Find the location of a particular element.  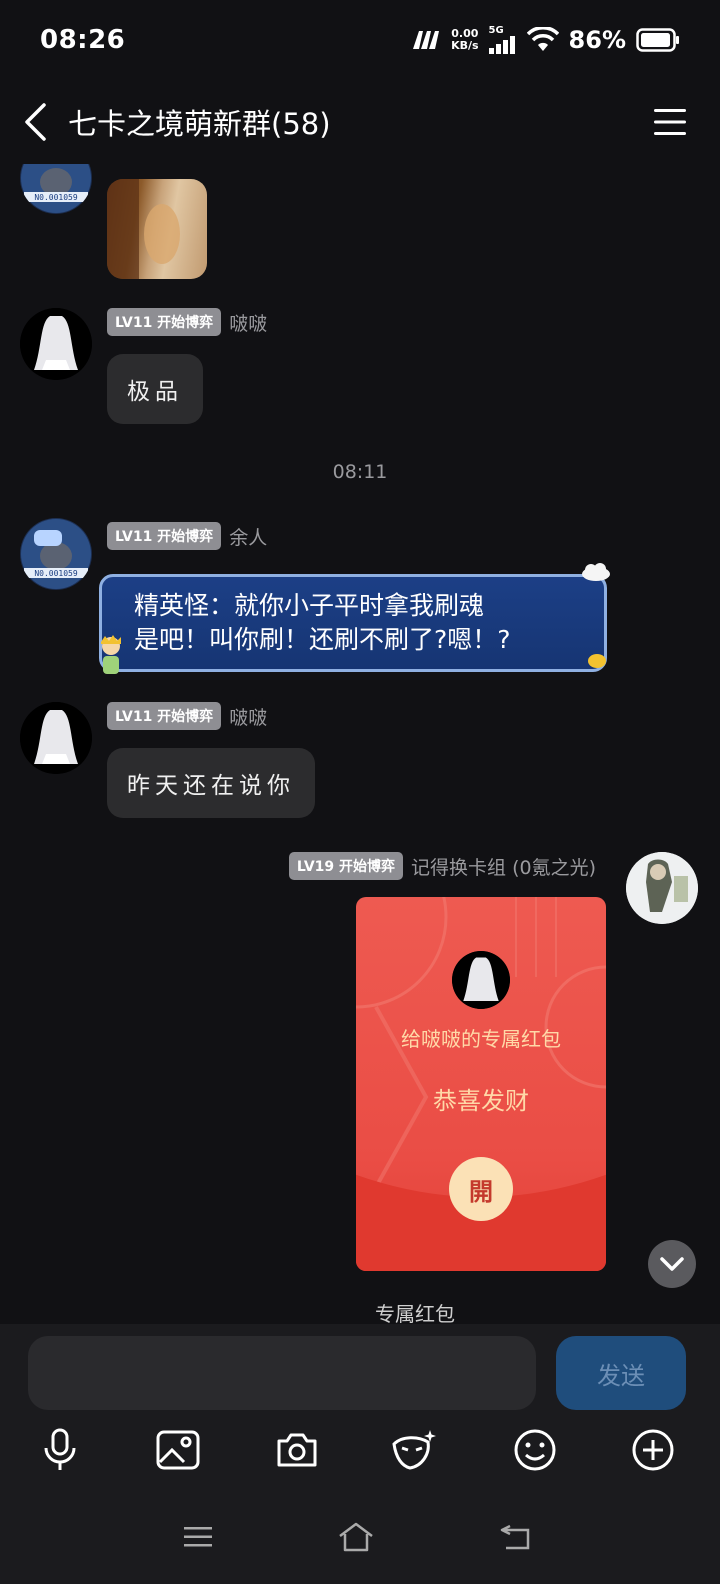

camera-button is located at coordinates (297, 1450).